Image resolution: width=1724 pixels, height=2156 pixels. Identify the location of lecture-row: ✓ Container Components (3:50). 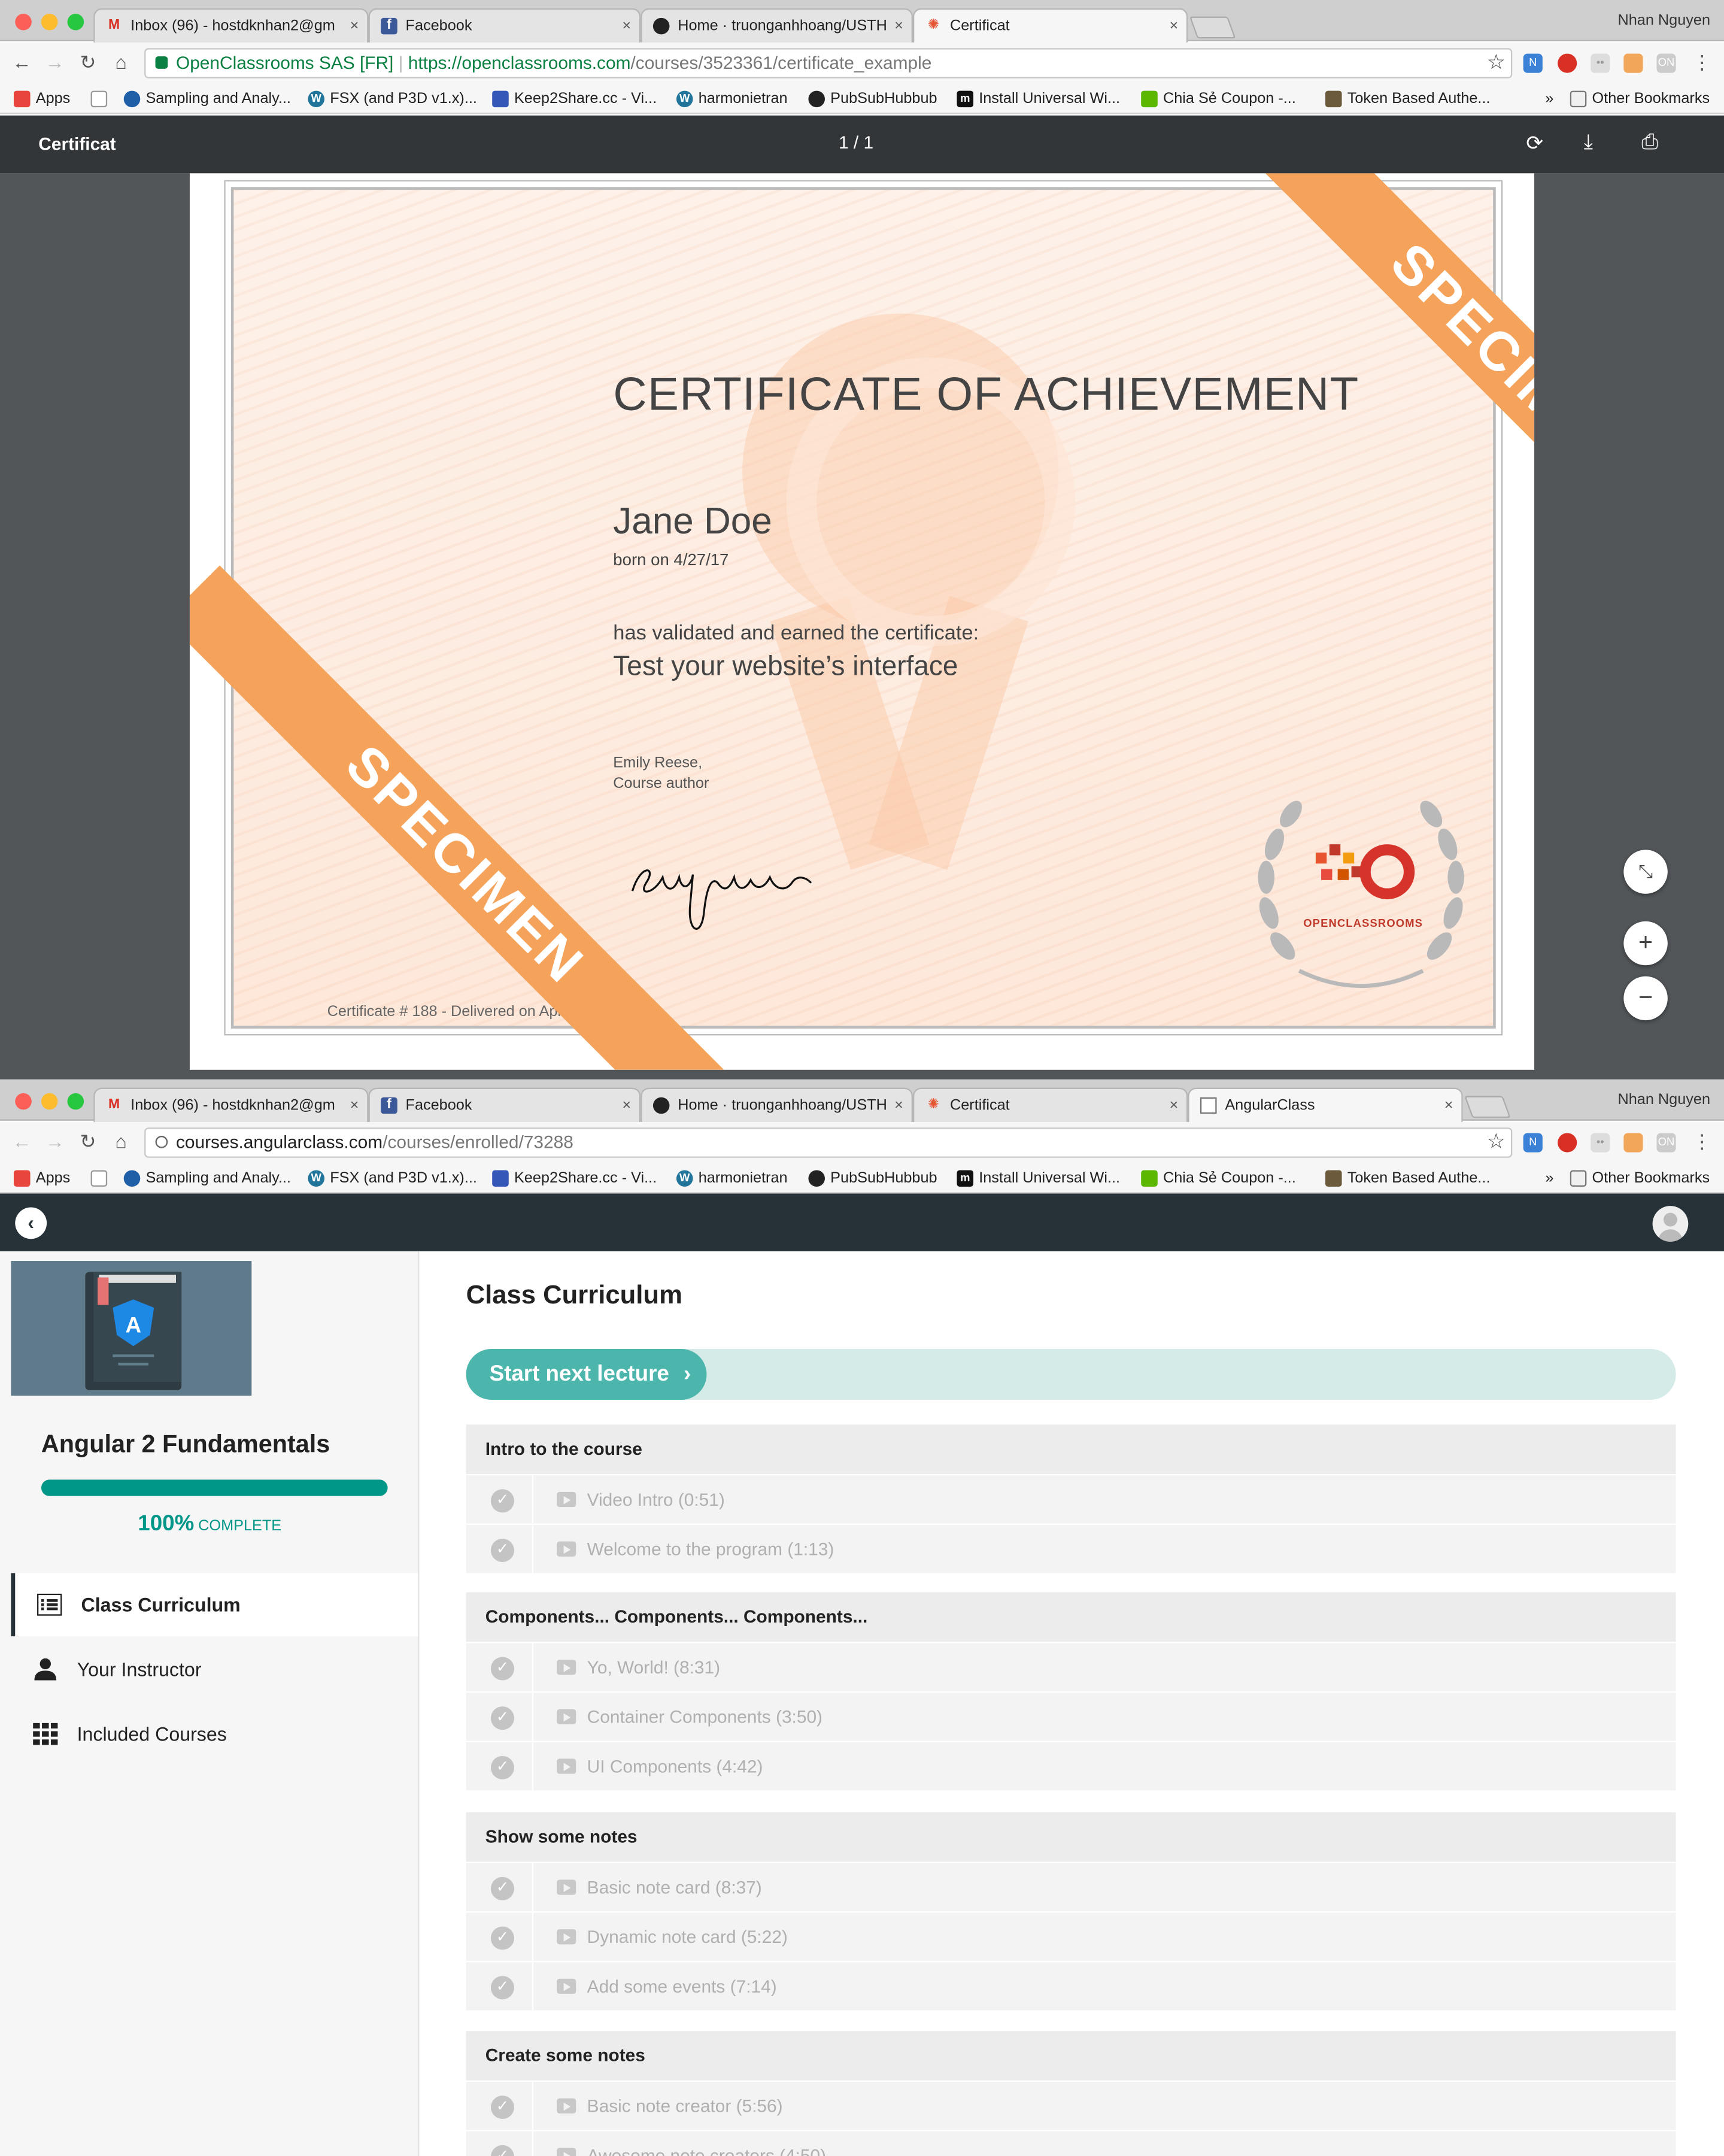
(1071, 1716).